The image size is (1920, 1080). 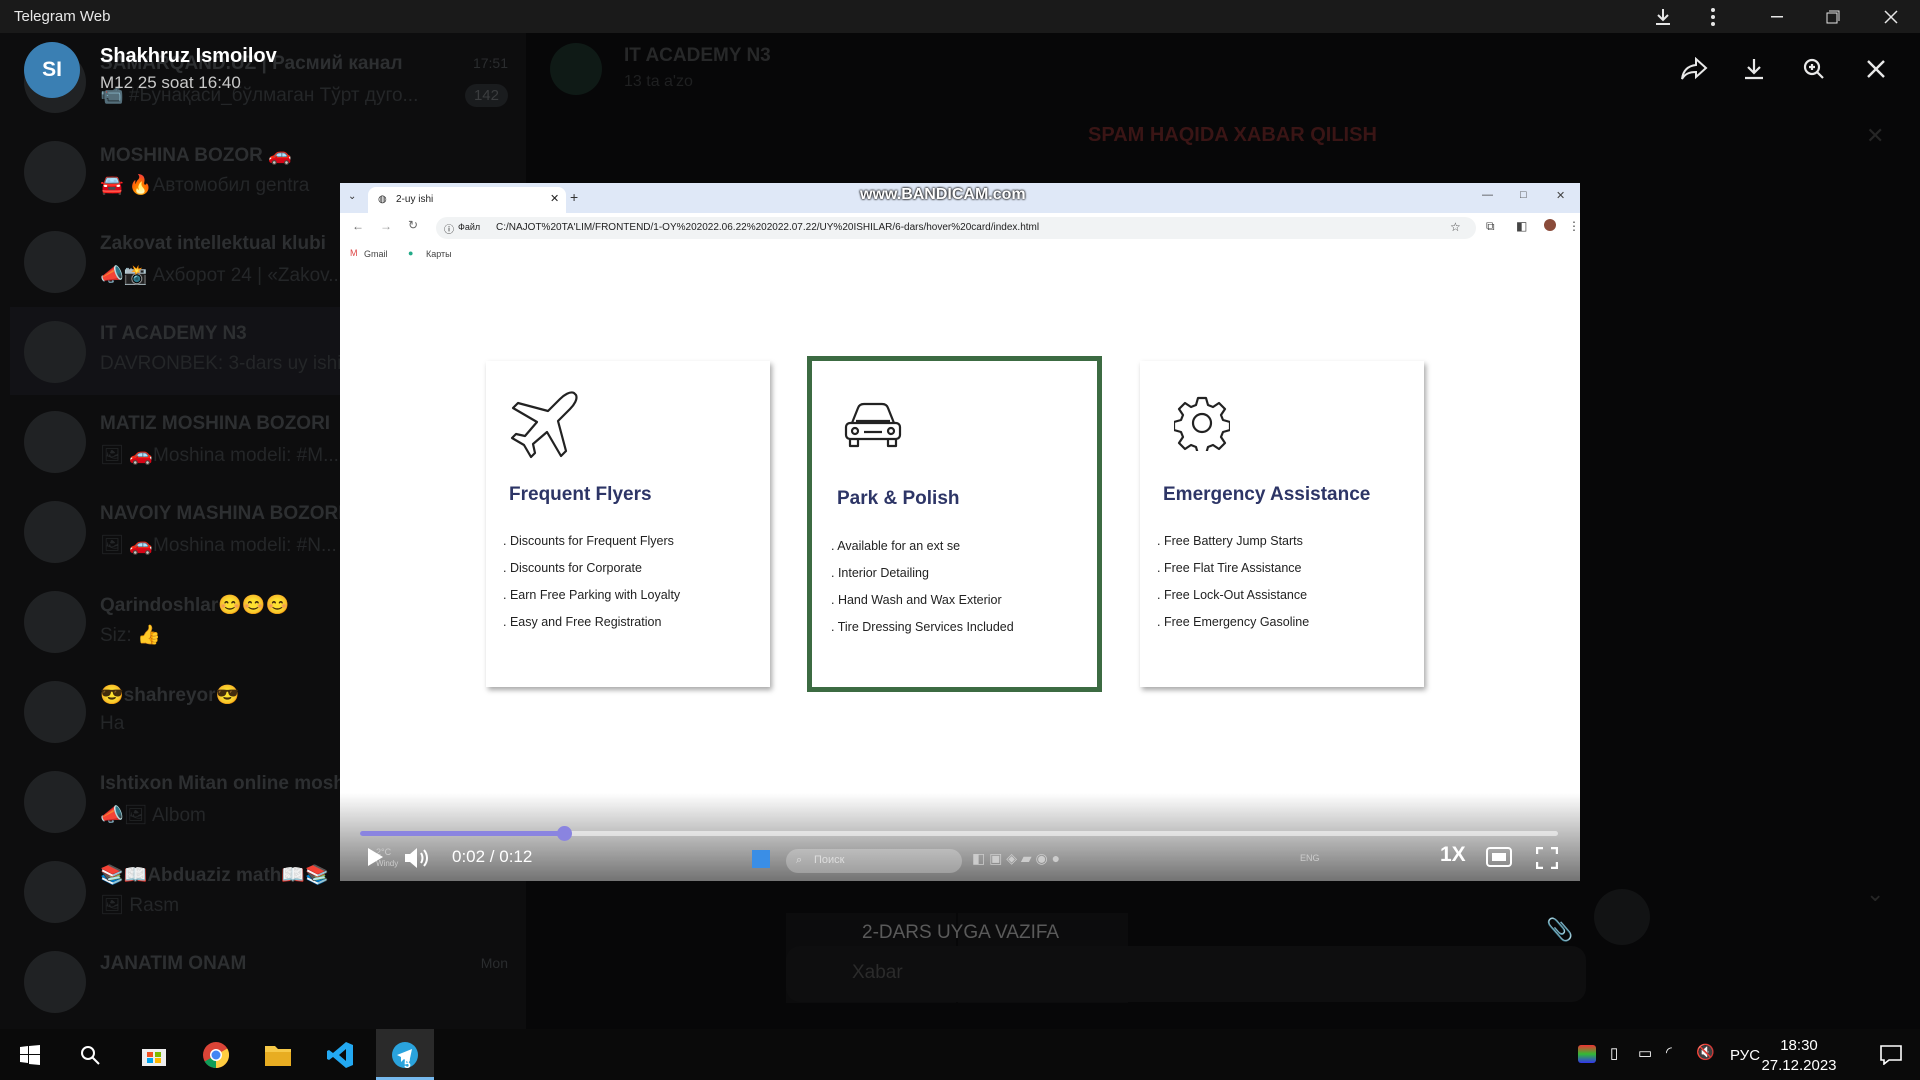 I want to click on media-viewer-header: SI Shakhruz Ismoilov M12 25 soat 16:40, so click(x=960, y=69).